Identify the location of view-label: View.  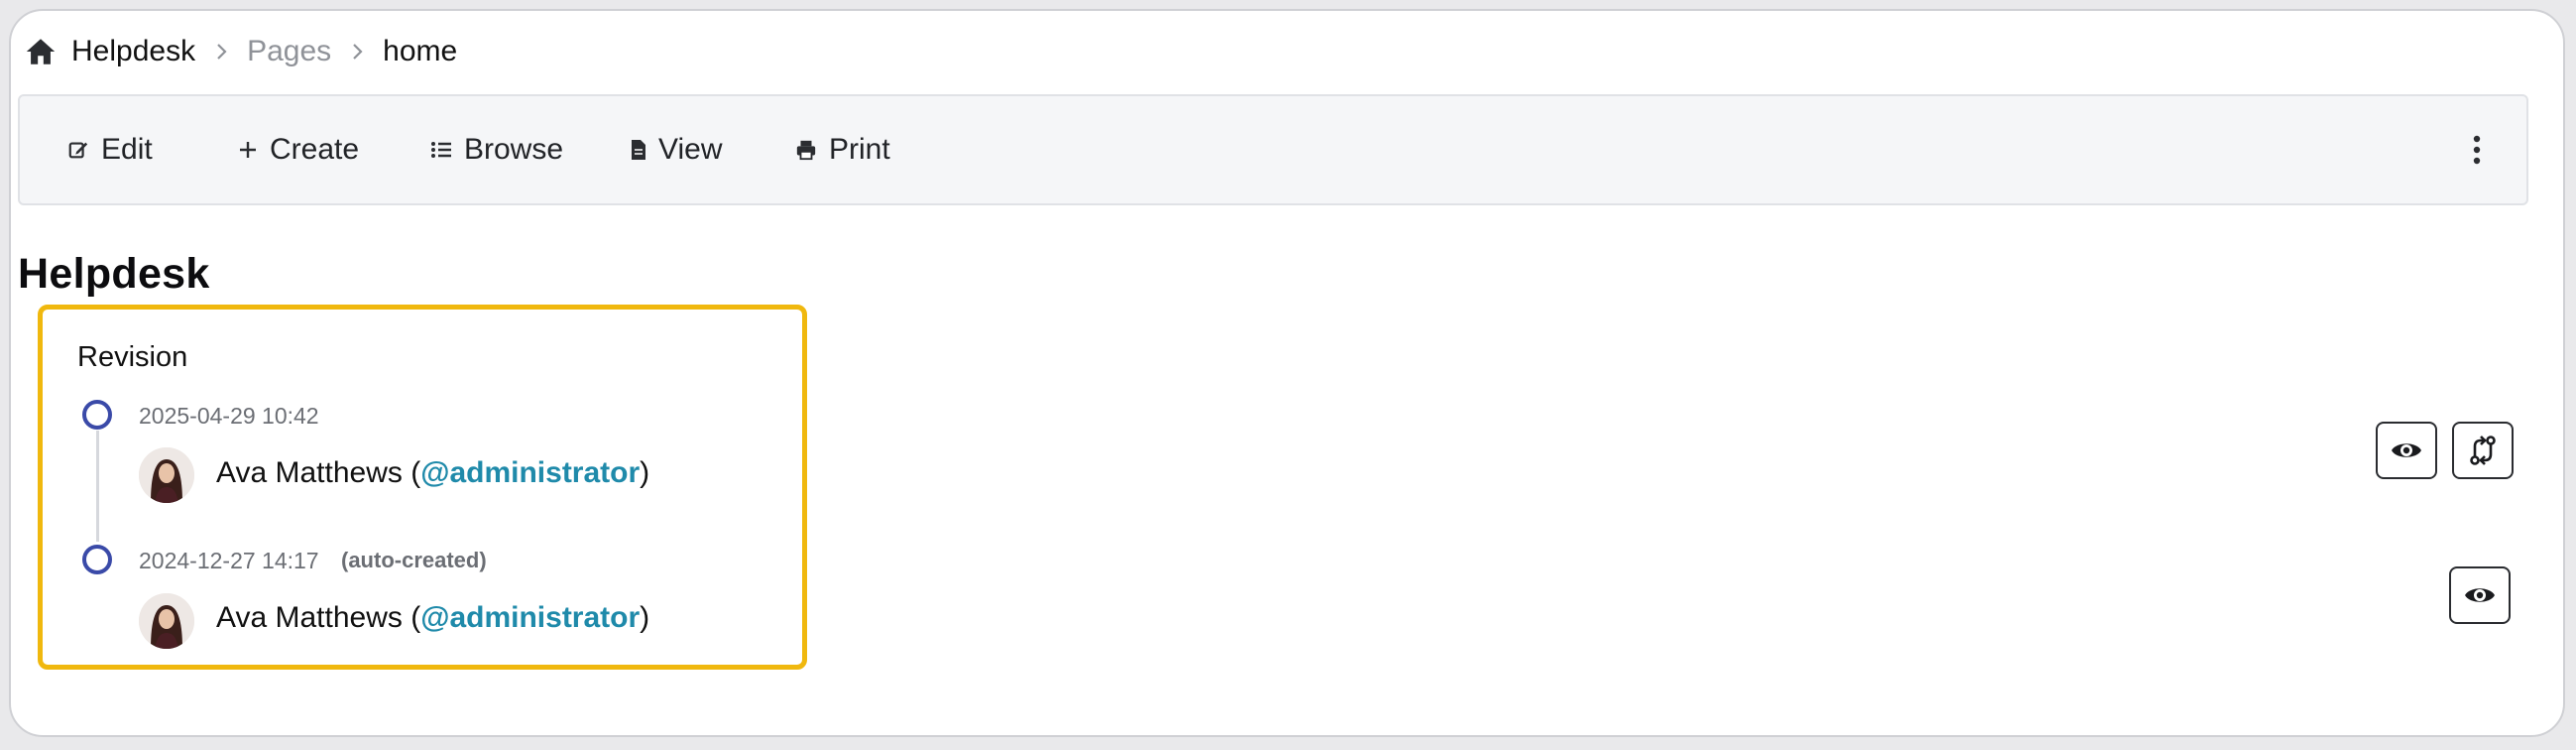
(690, 149).